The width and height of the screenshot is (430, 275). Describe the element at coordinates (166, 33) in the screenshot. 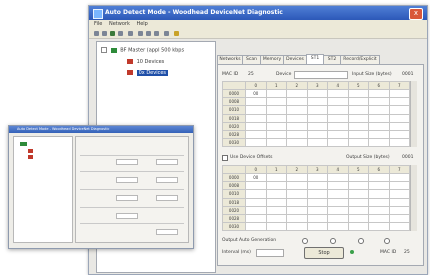

I see `settings-icon` at that location.